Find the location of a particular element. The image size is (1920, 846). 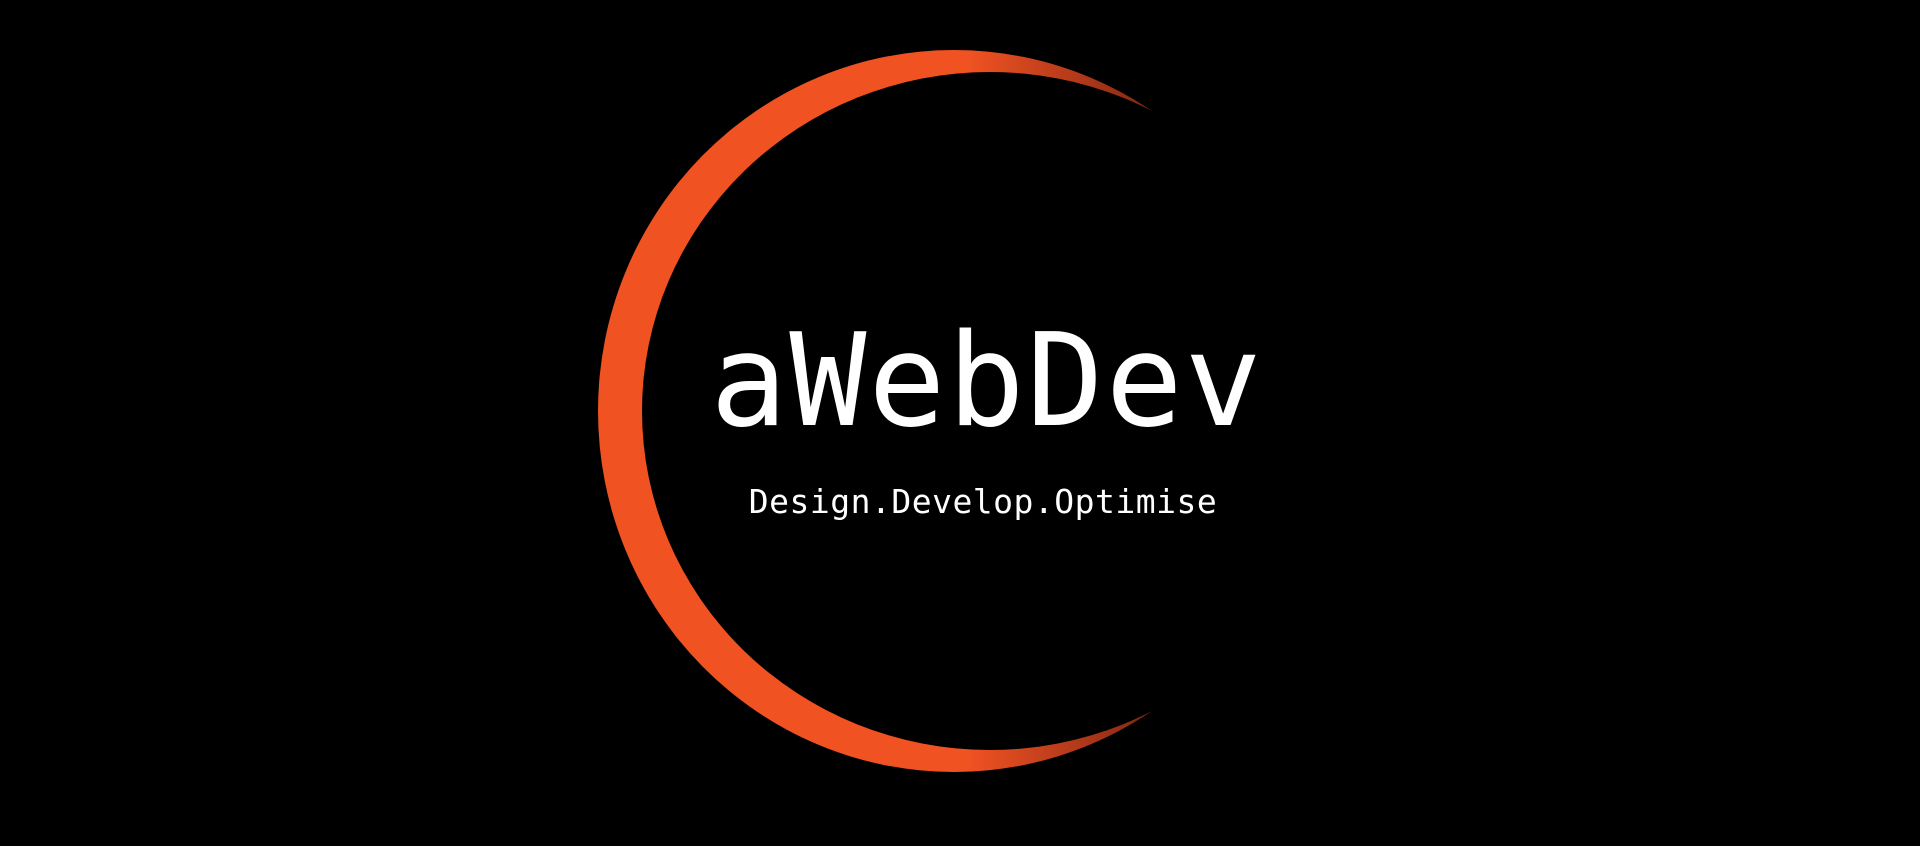

brand-name: aWebDev is located at coordinates (987, 381).